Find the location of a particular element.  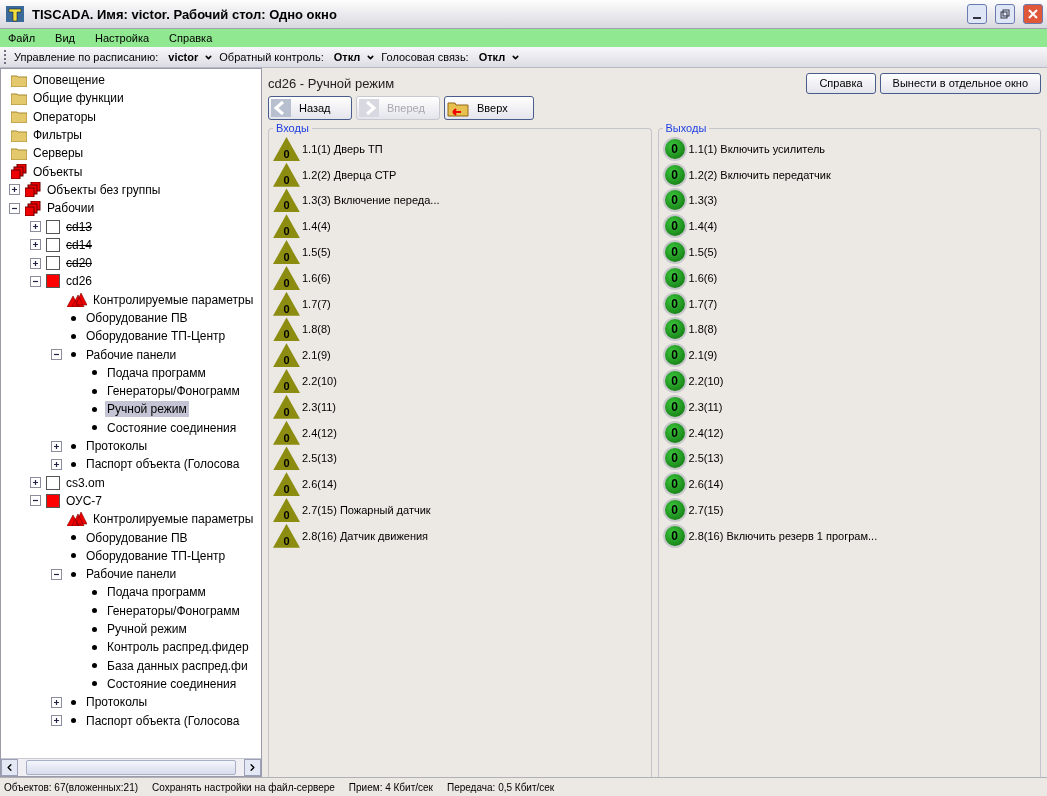

tree-item: ОУС-7 is located at coordinates (84, 500).